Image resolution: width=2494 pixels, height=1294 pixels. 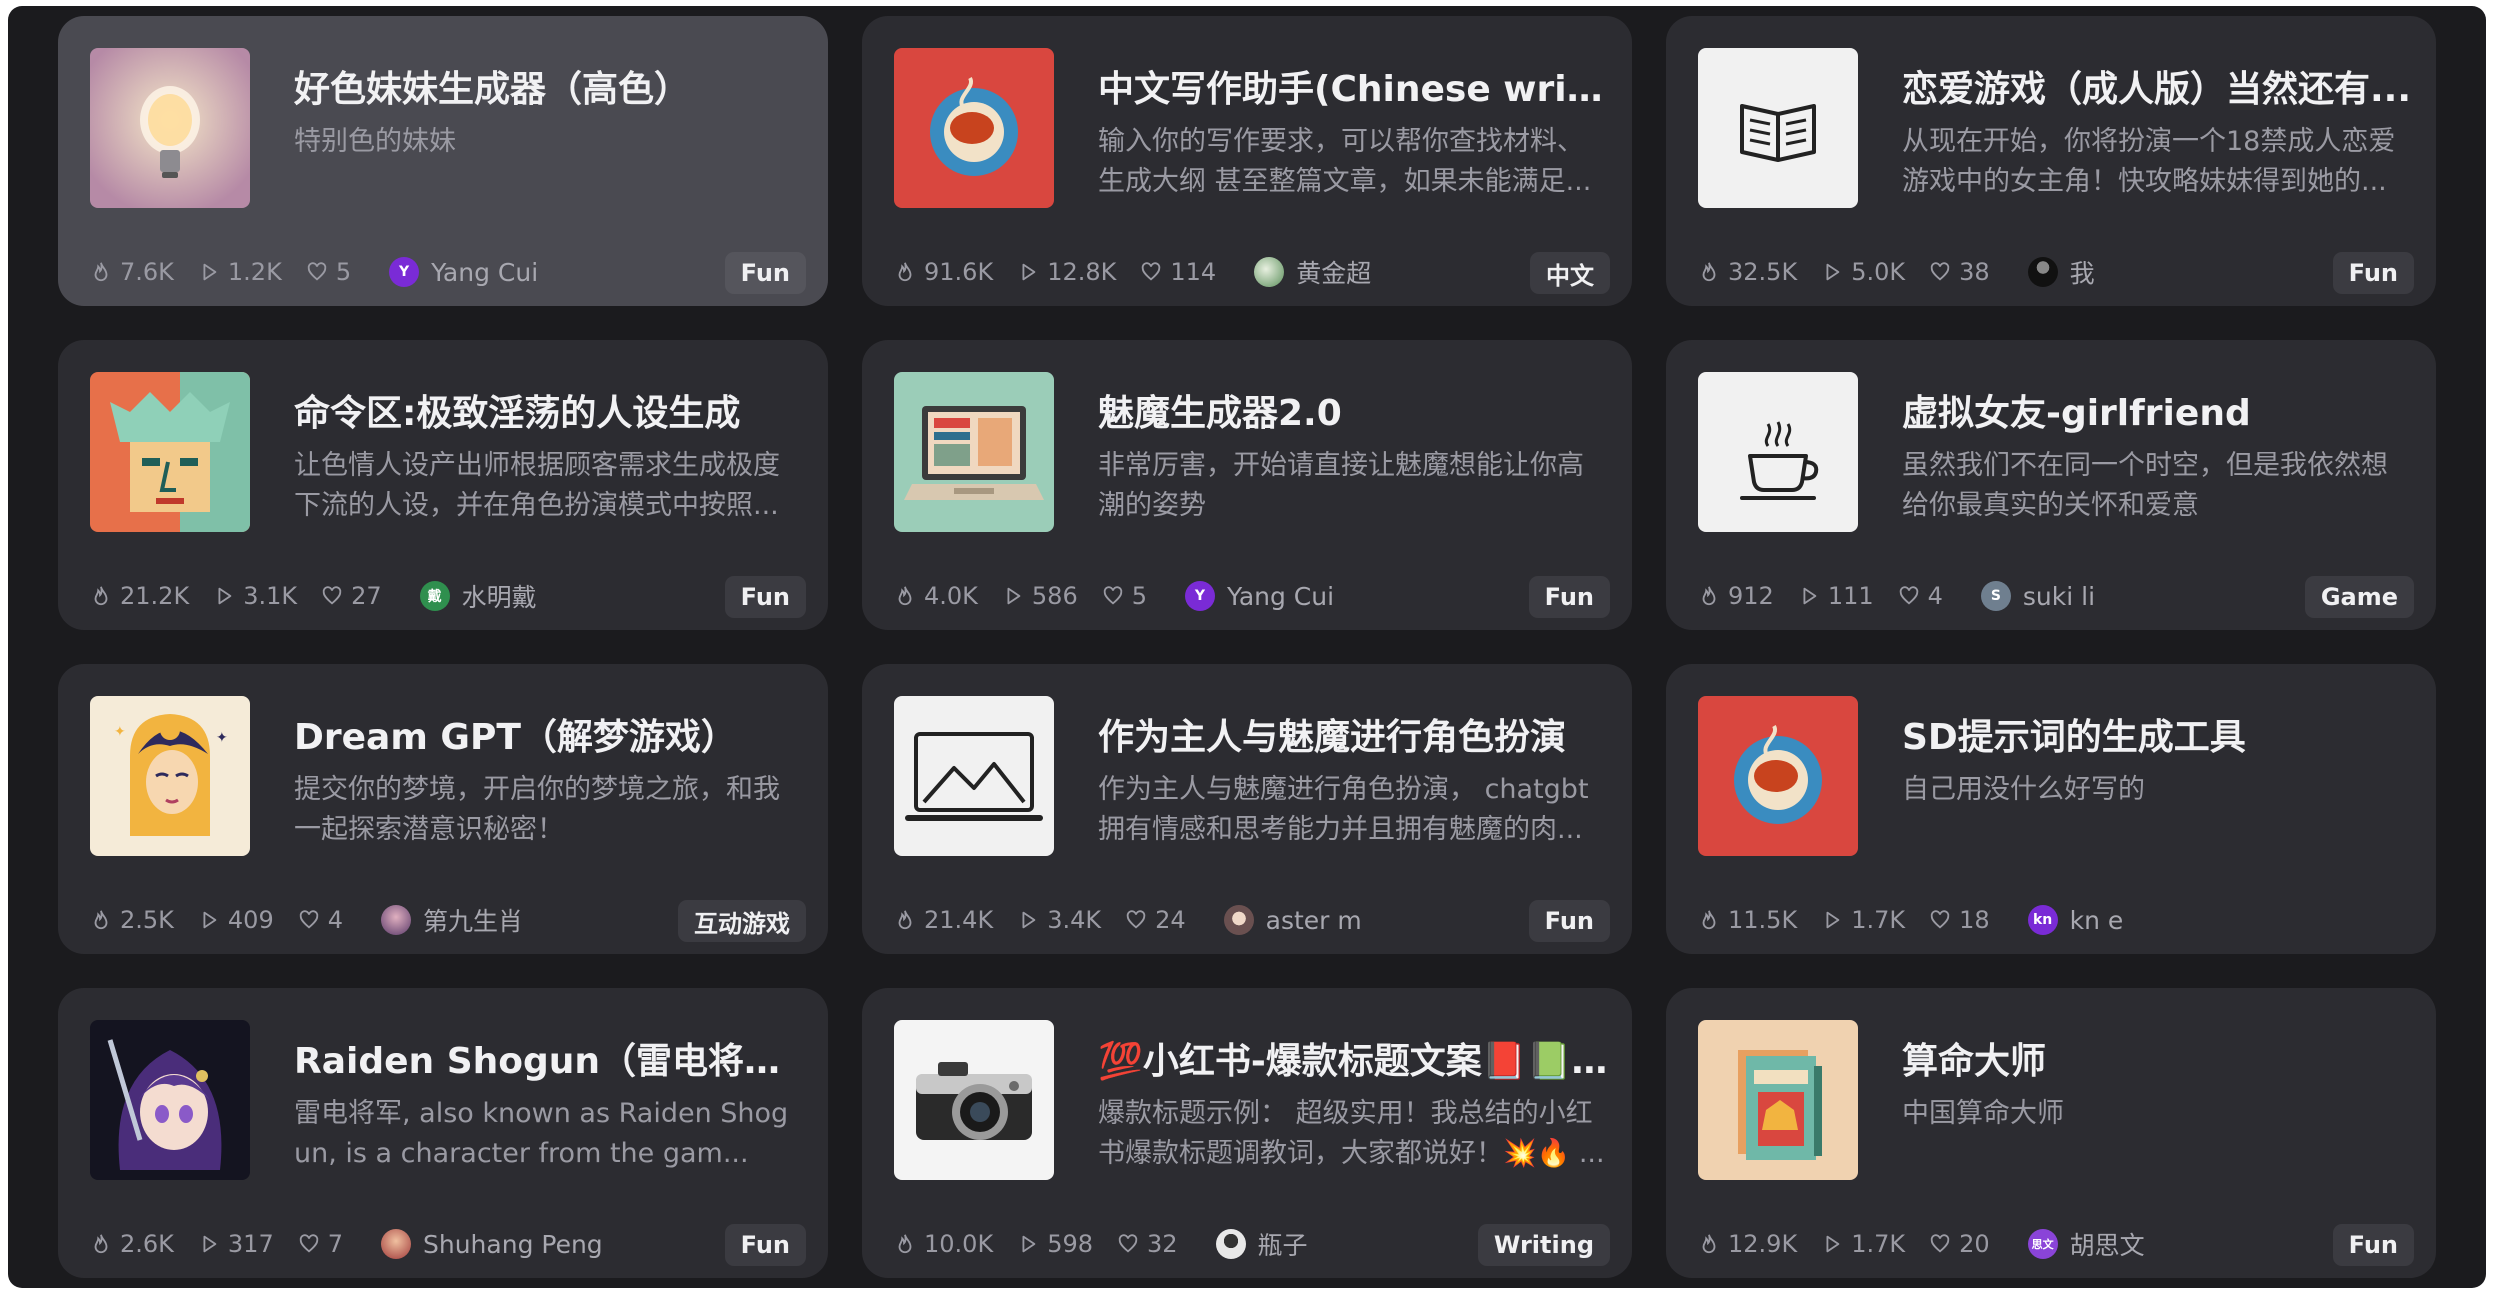 What do you see at coordinates (2086, 1244) in the screenshot?
I see `author: 思文 胡思文` at bounding box center [2086, 1244].